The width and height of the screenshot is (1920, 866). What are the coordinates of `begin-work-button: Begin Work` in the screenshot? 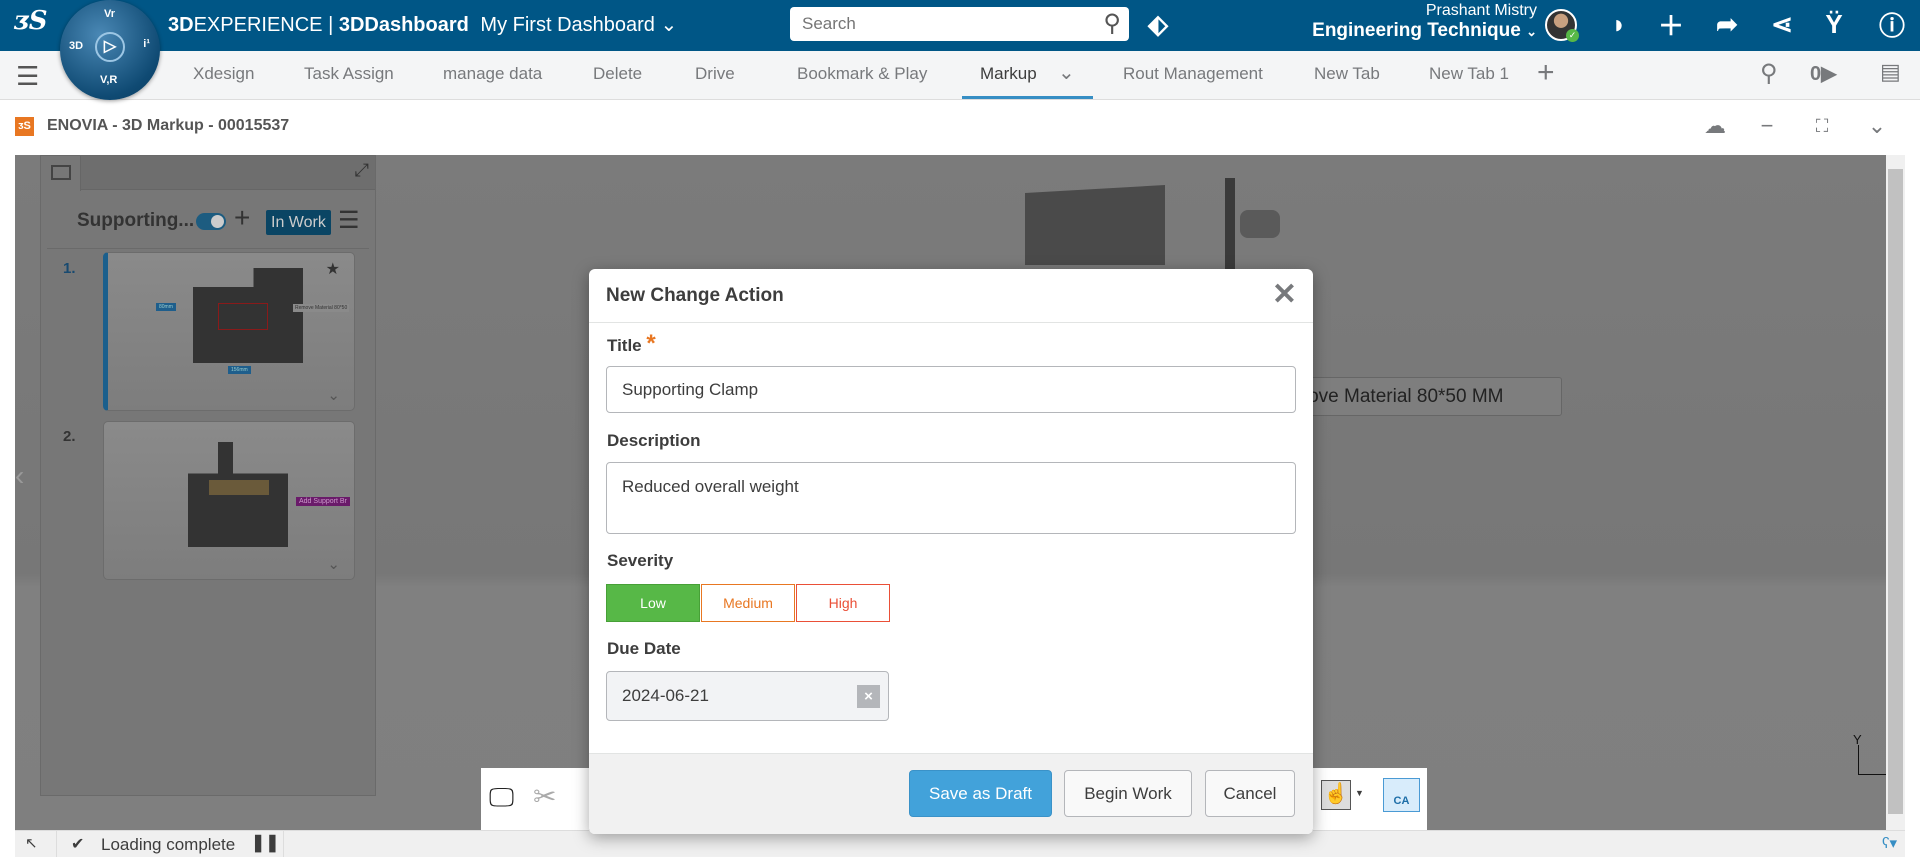 It's located at (1128, 793).